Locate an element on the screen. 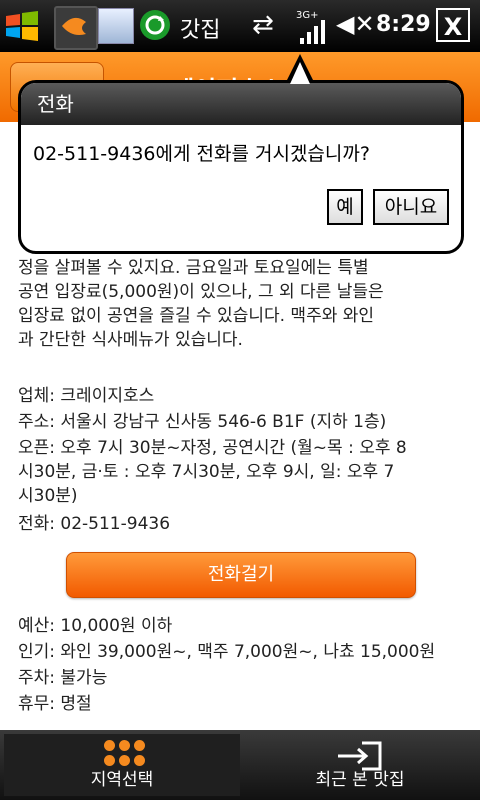 This screenshot has height=800, width=480. dialog-pointer-inner is located at coordinates (300, 73).